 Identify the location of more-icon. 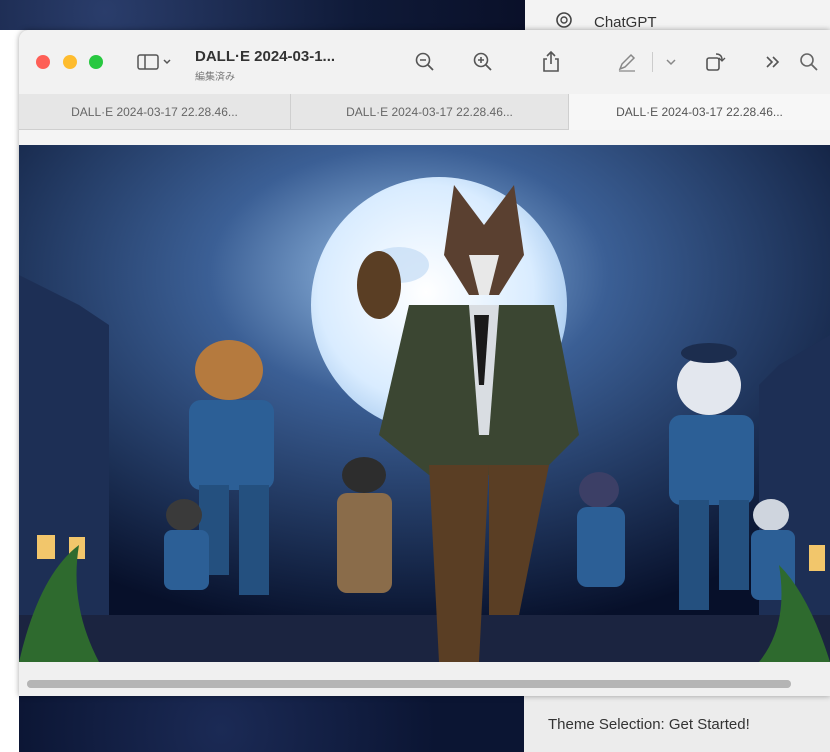
(773, 62).